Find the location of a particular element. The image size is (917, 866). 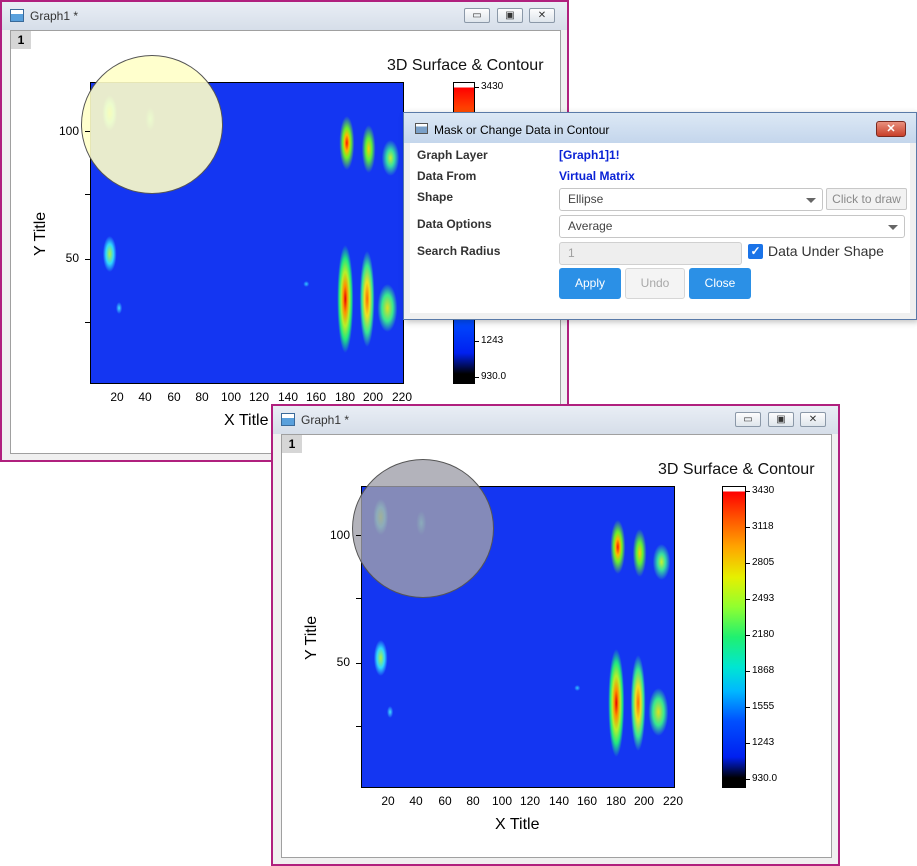

data-under-shape-label: Data Under Shape is located at coordinates (826, 251).